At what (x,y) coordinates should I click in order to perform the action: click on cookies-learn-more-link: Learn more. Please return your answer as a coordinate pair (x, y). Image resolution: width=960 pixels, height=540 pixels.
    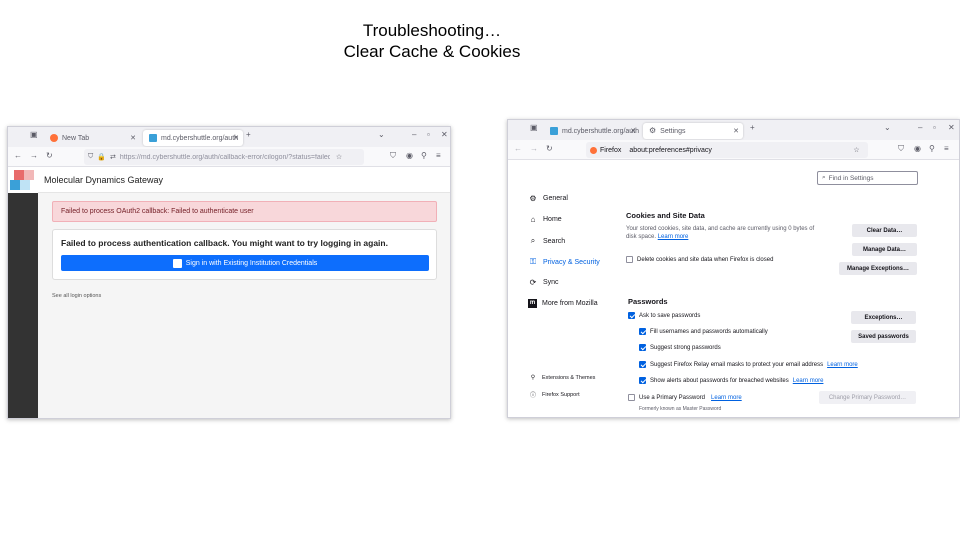
    Looking at the image, I should click on (673, 237).